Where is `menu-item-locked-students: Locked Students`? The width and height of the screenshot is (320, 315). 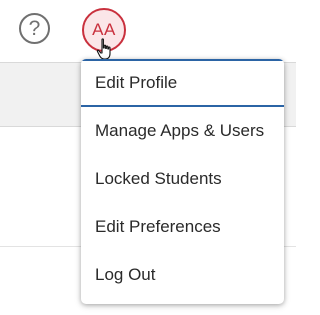 menu-item-locked-students: Locked Students is located at coordinates (182, 179).